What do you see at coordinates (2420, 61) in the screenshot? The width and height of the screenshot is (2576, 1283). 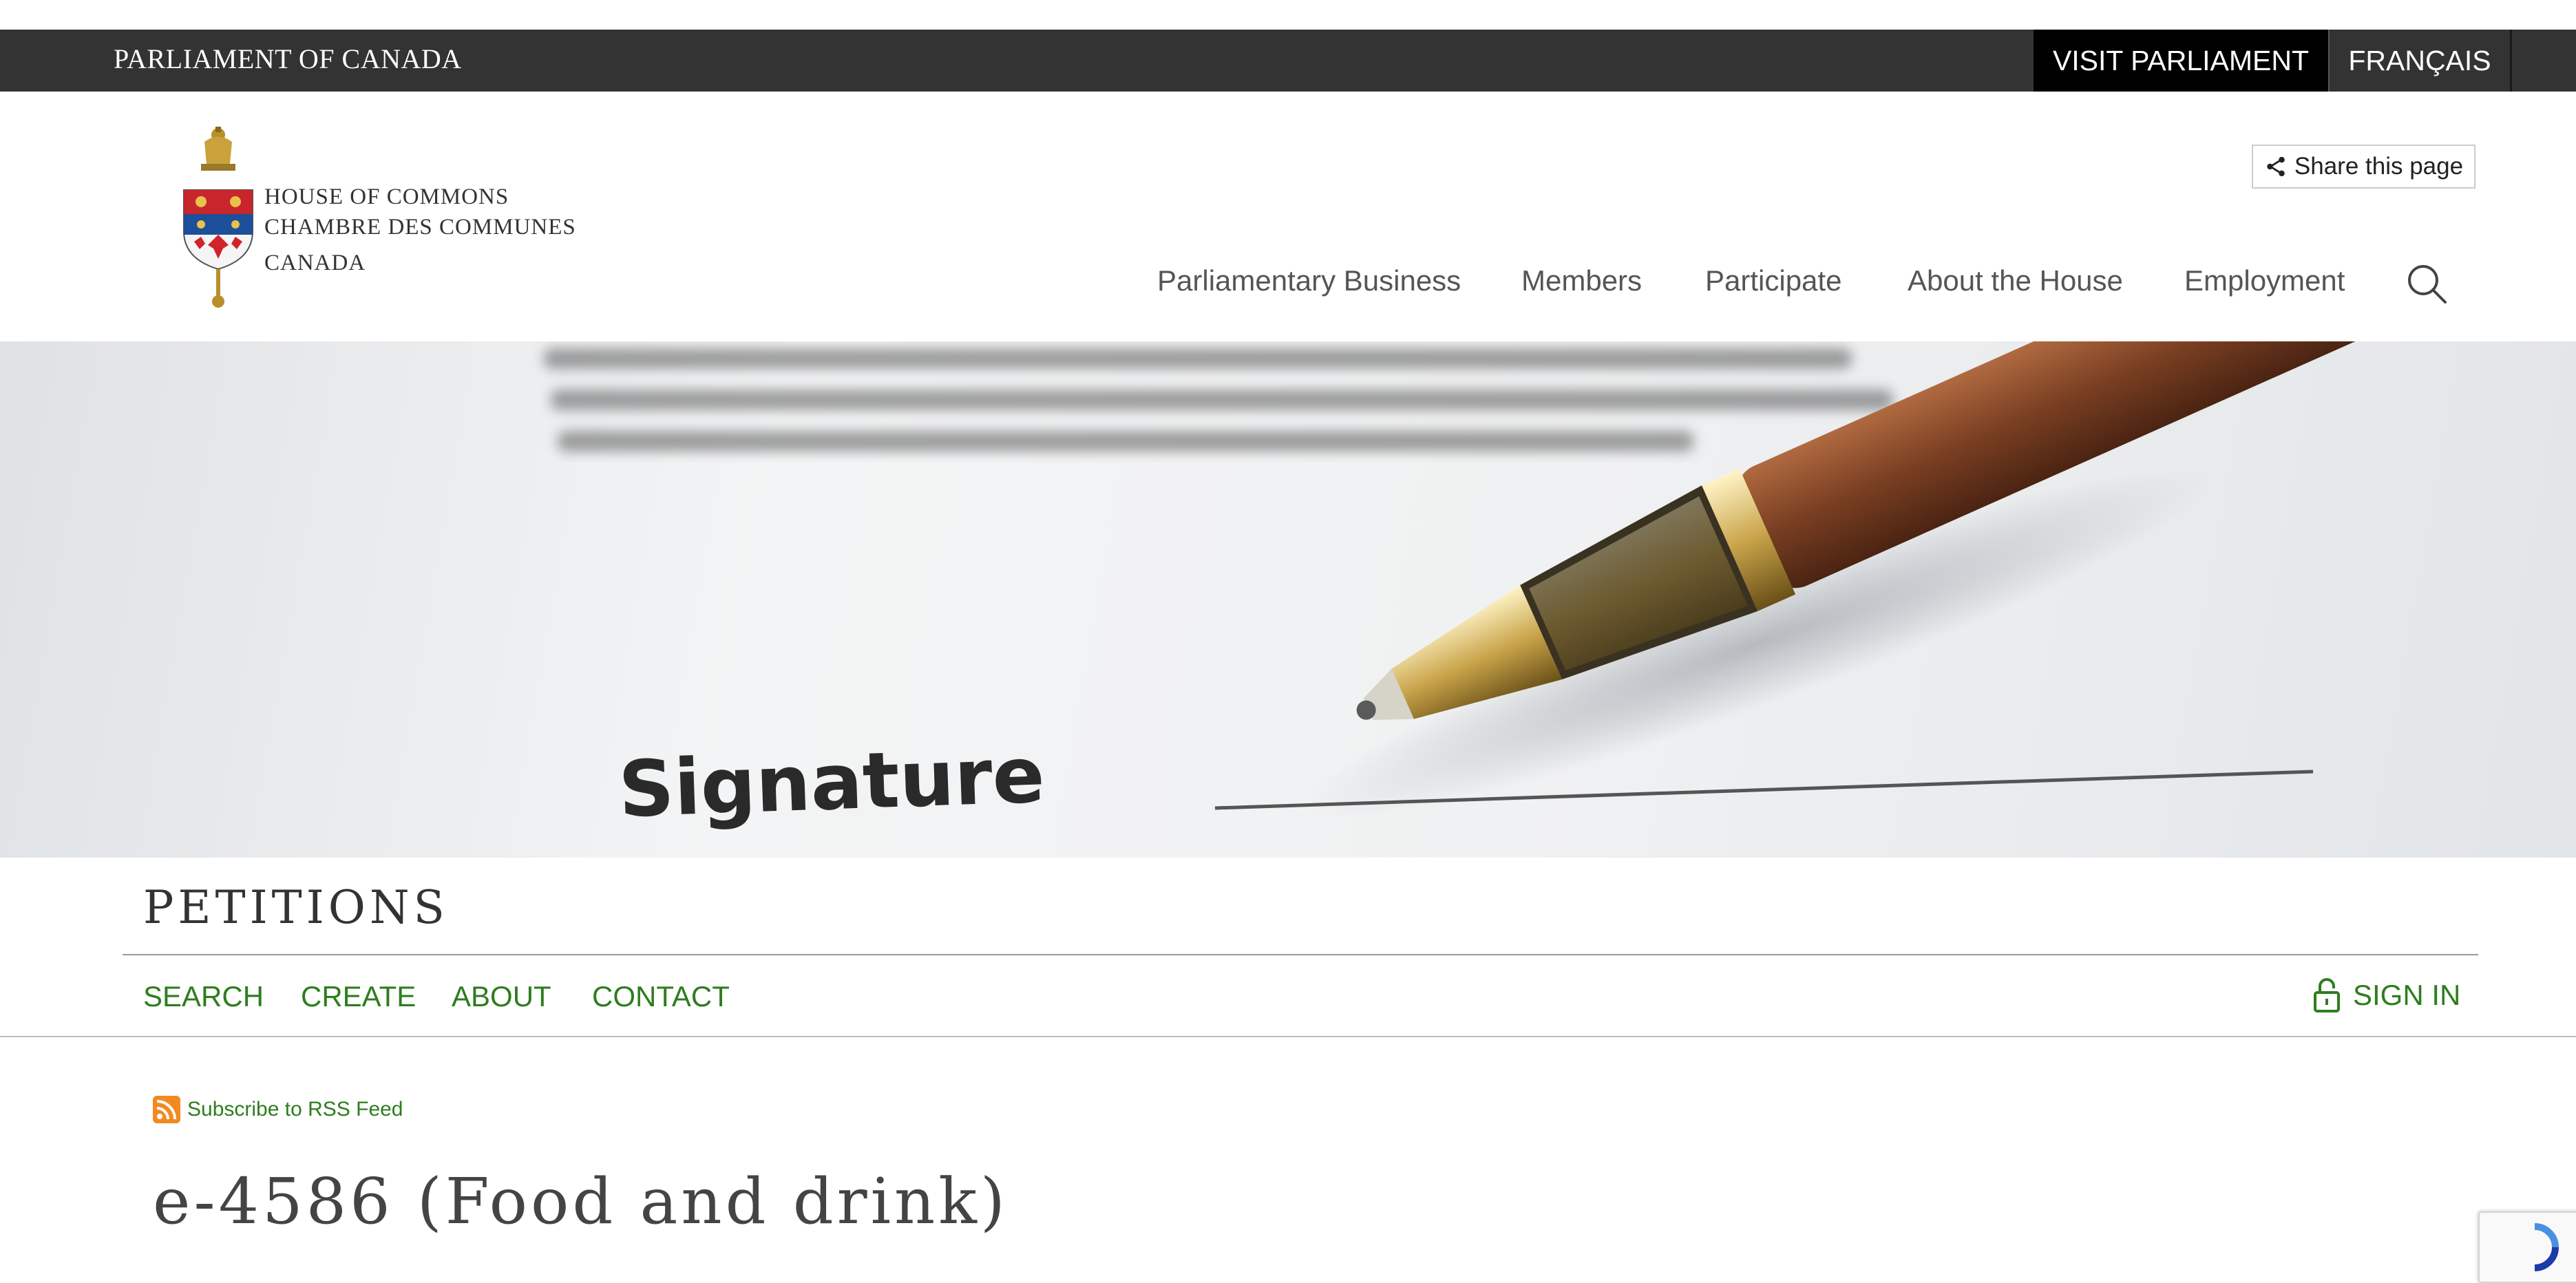 I see `language-toggle-button: FRANÇAIS` at bounding box center [2420, 61].